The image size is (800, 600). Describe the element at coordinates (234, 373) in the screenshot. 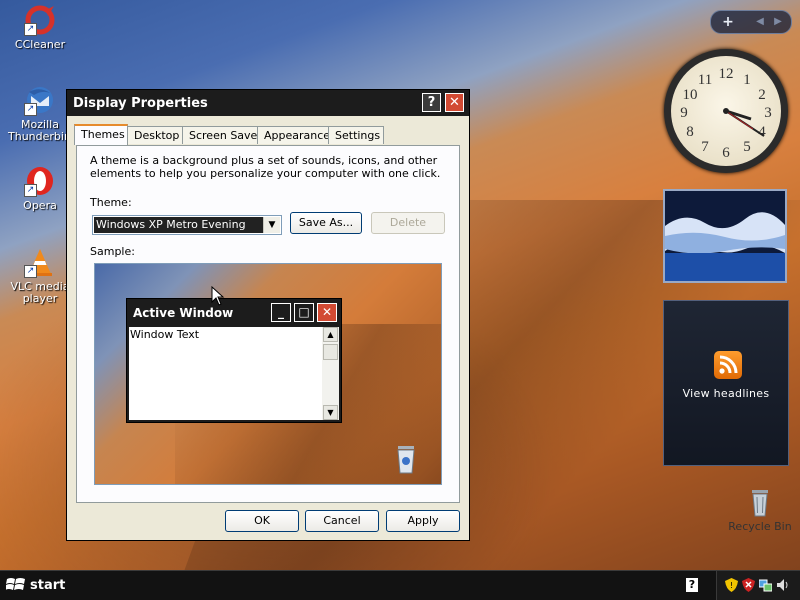

I see `sample-window-body: Window Text ▲ ▼` at that location.